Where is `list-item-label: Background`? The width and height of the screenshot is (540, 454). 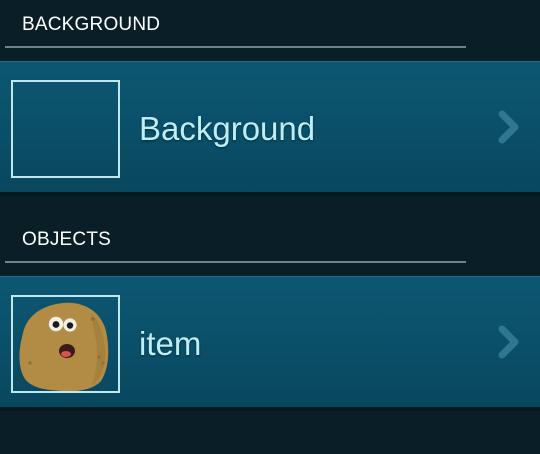
list-item-label: Background is located at coordinates (227, 128).